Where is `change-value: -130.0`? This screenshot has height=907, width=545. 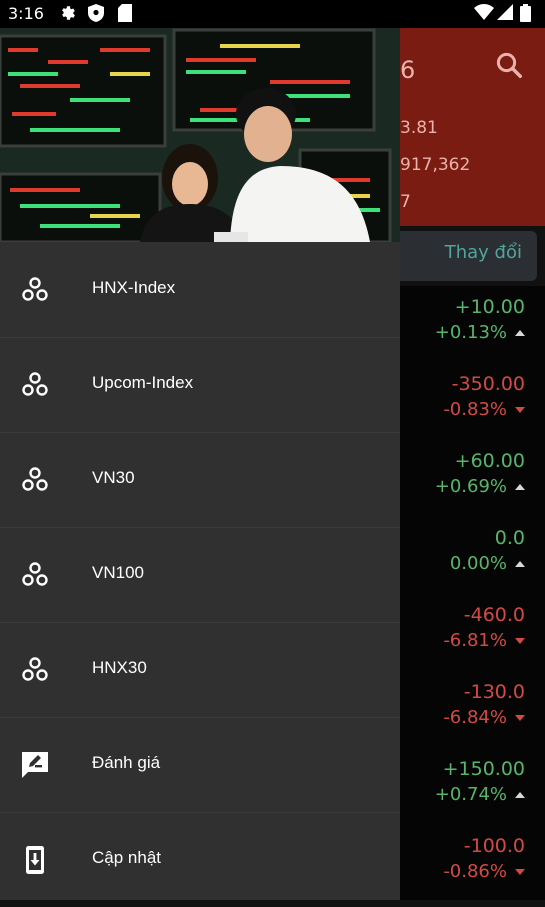 change-value: -130.0 is located at coordinates (494, 692).